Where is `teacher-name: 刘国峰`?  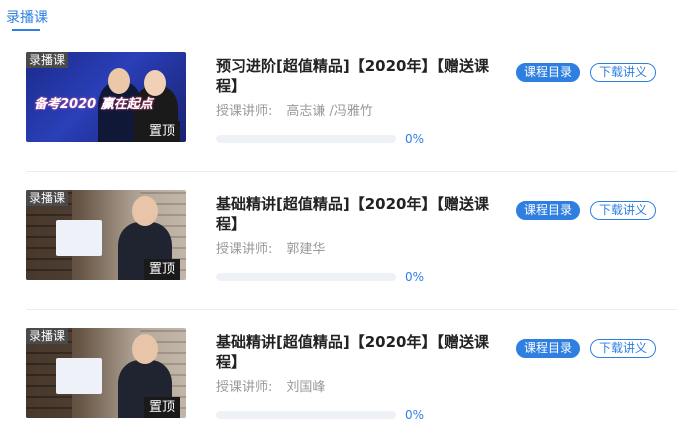
teacher-name: 刘国峰 is located at coordinates (306, 387).